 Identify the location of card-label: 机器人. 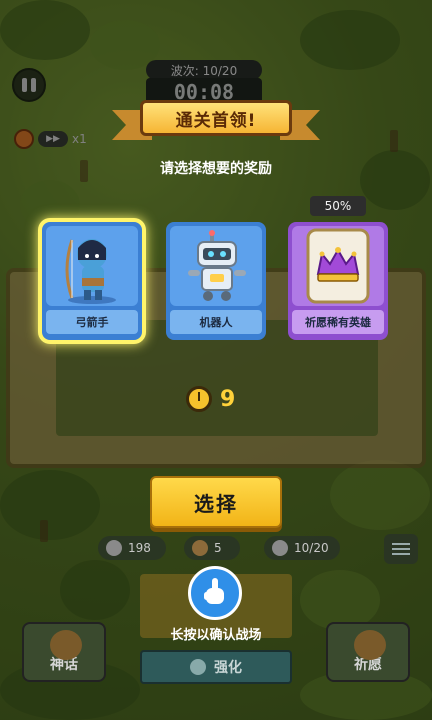
(216, 322).